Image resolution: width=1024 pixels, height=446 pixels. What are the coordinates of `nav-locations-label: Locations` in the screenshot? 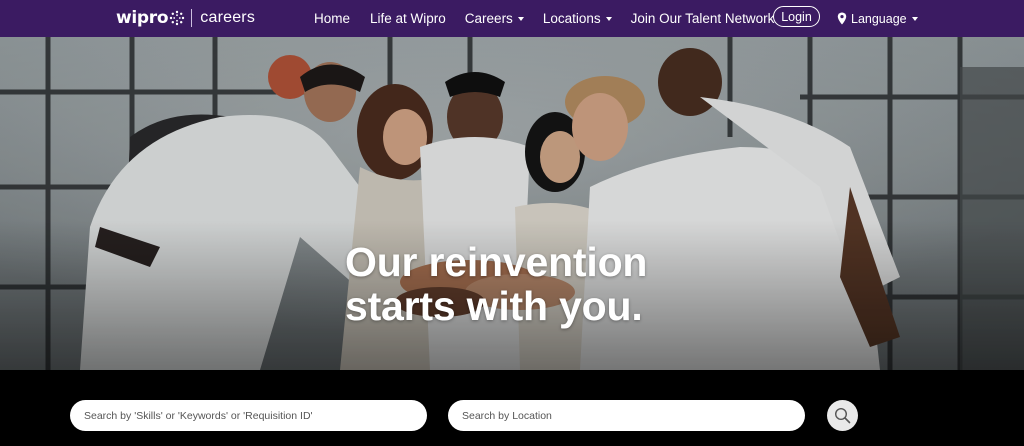 It's located at (571, 18).